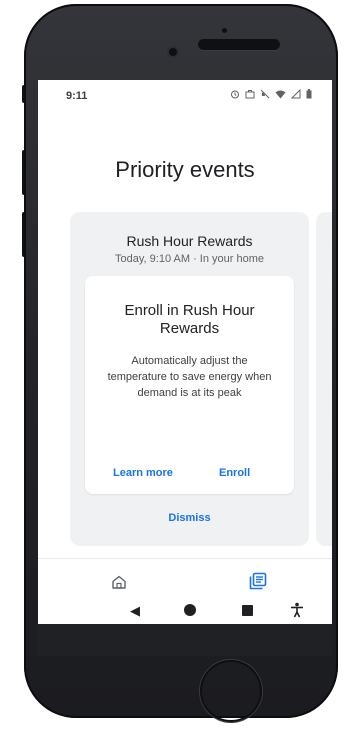  Describe the element at coordinates (143, 473) in the screenshot. I see `learn-more-link: Learn more` at that location.